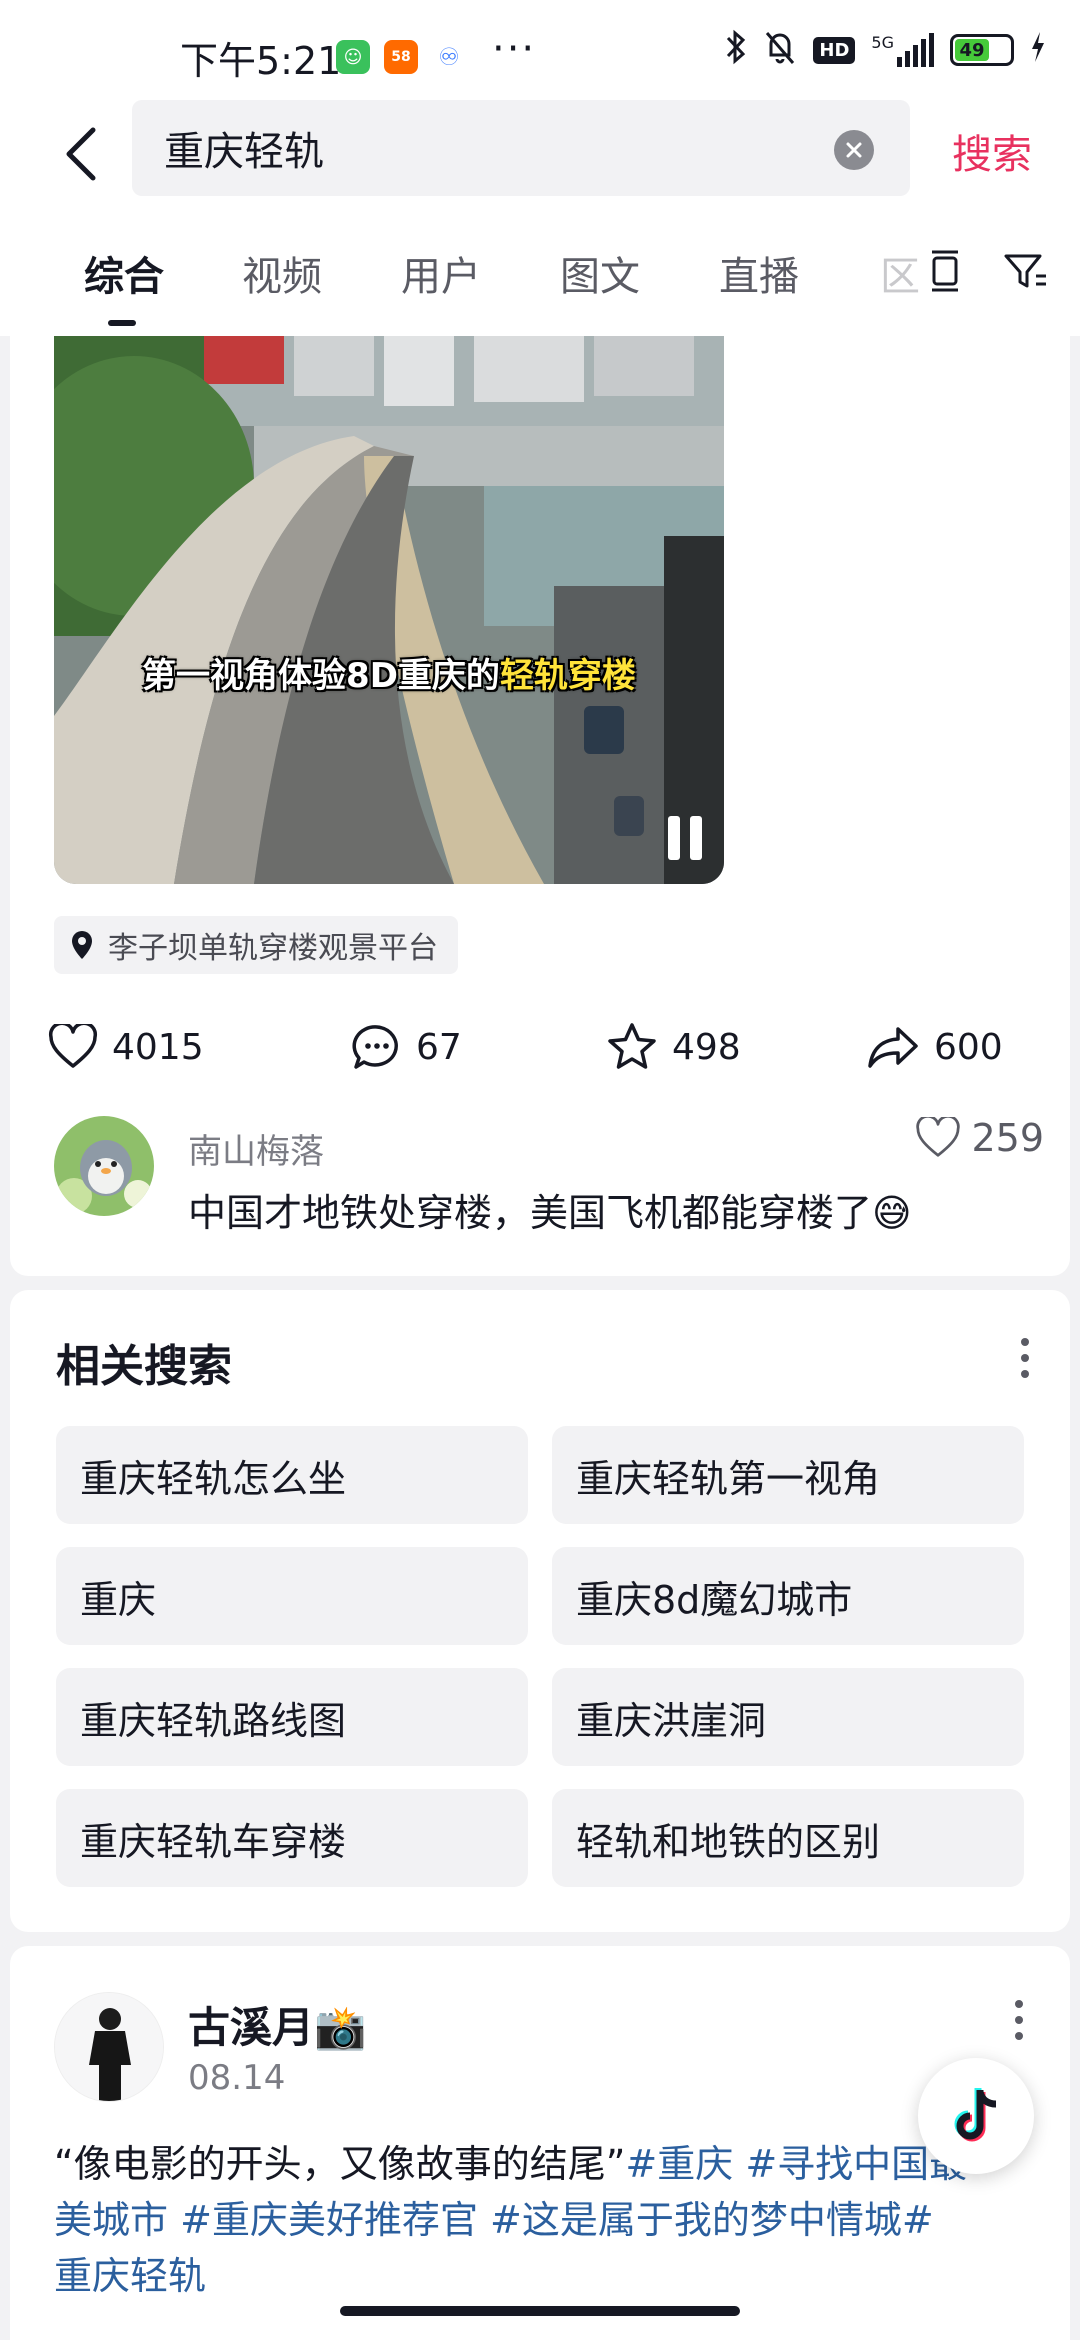 The image size is (1080, 2340). What do you see at coordinates (968, 1047) in the screenshot?
I see `share-count: 600` at bounding box center [968, 1047].